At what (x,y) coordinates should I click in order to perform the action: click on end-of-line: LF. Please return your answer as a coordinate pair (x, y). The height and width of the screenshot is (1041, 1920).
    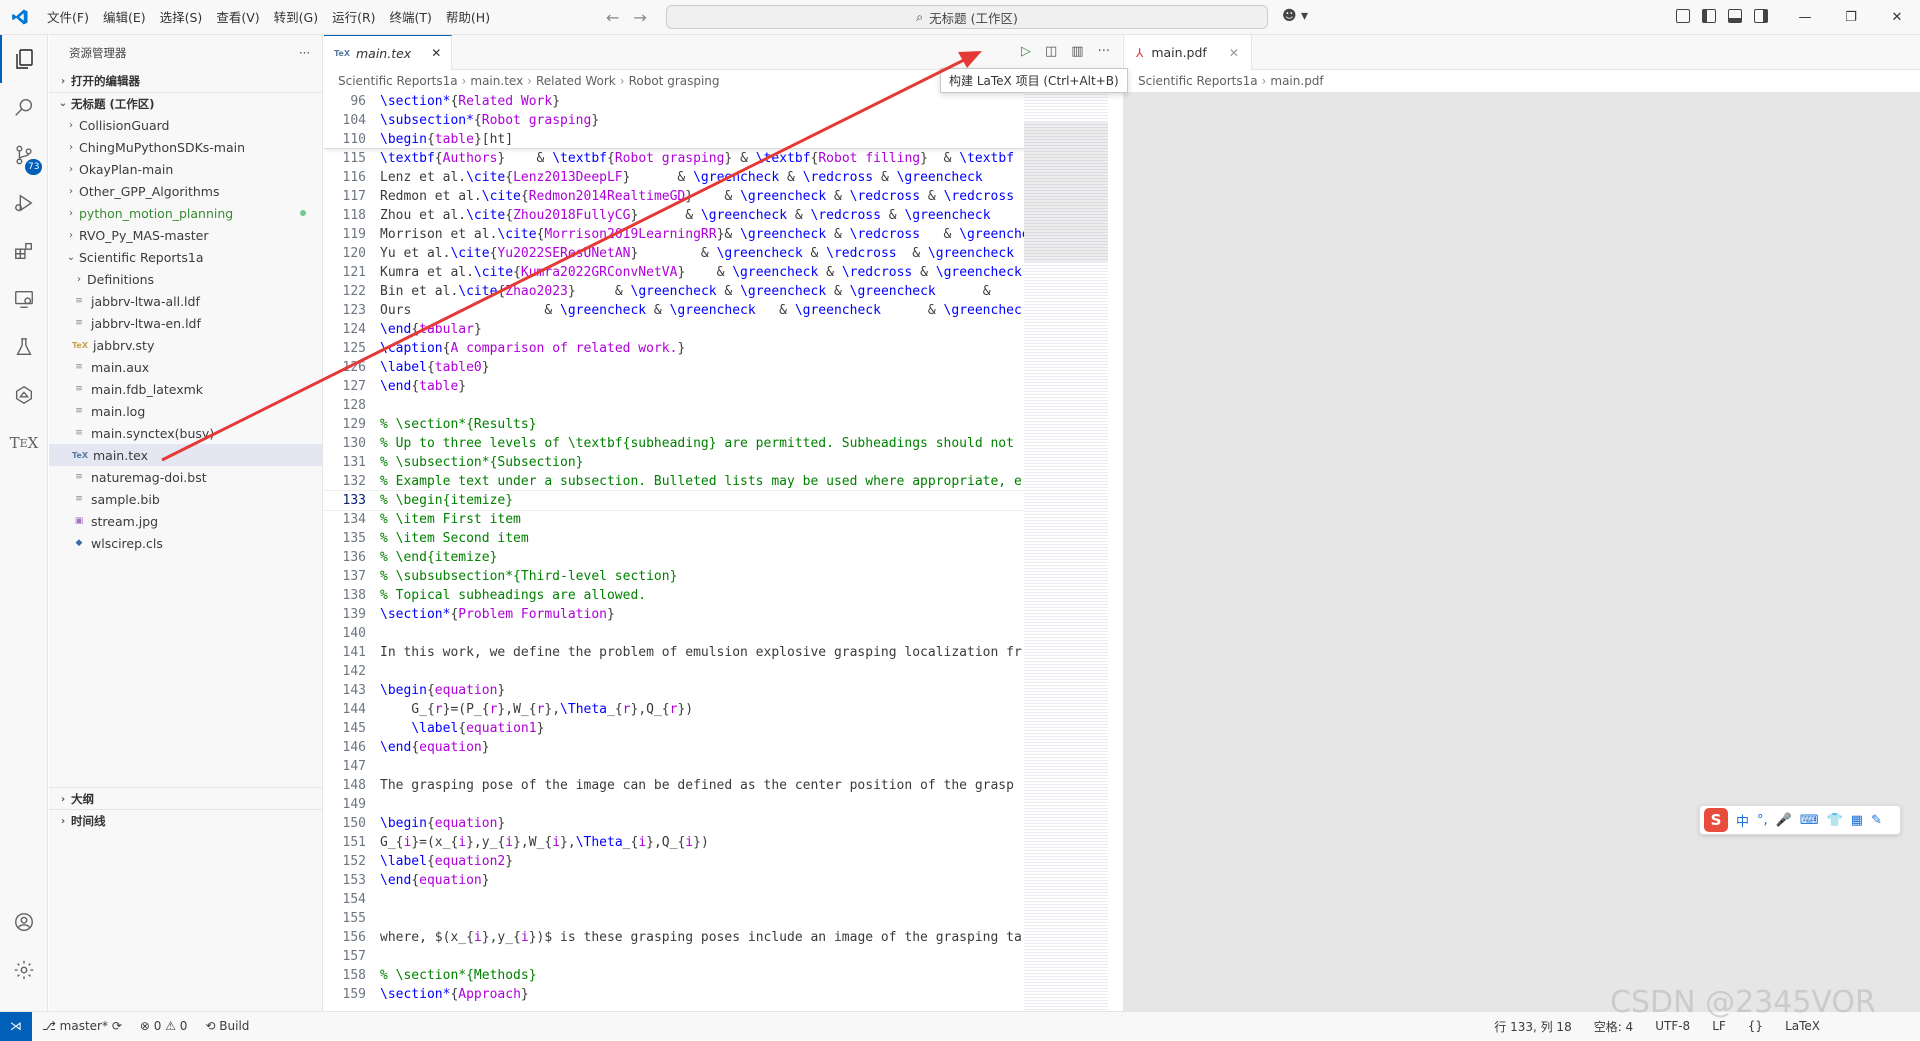
    Looking at the image, I should click on (1719, 1026).